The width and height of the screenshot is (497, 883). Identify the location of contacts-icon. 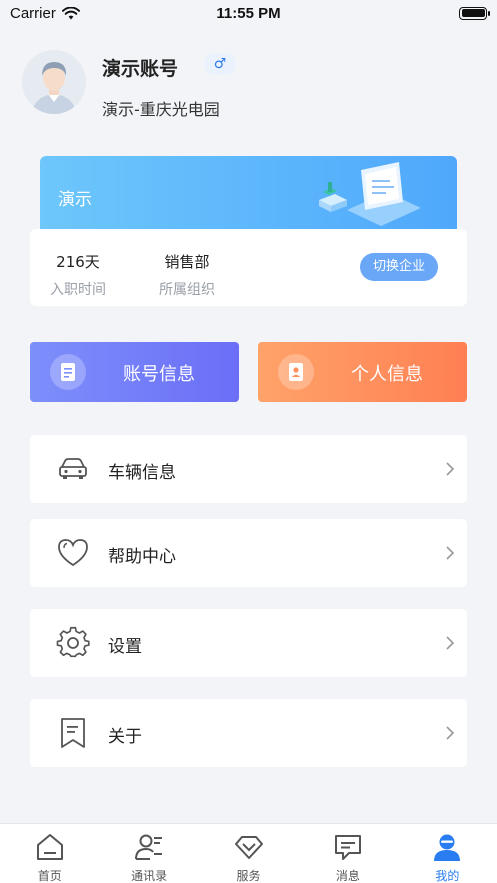
(149, 847).